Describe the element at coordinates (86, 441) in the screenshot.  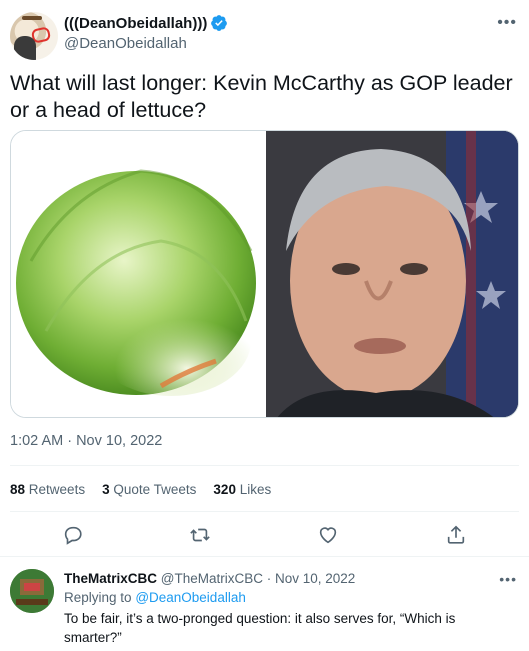
I see `tweet-timestamp: 1:02 AM · Nov 10, 2022` at that location.